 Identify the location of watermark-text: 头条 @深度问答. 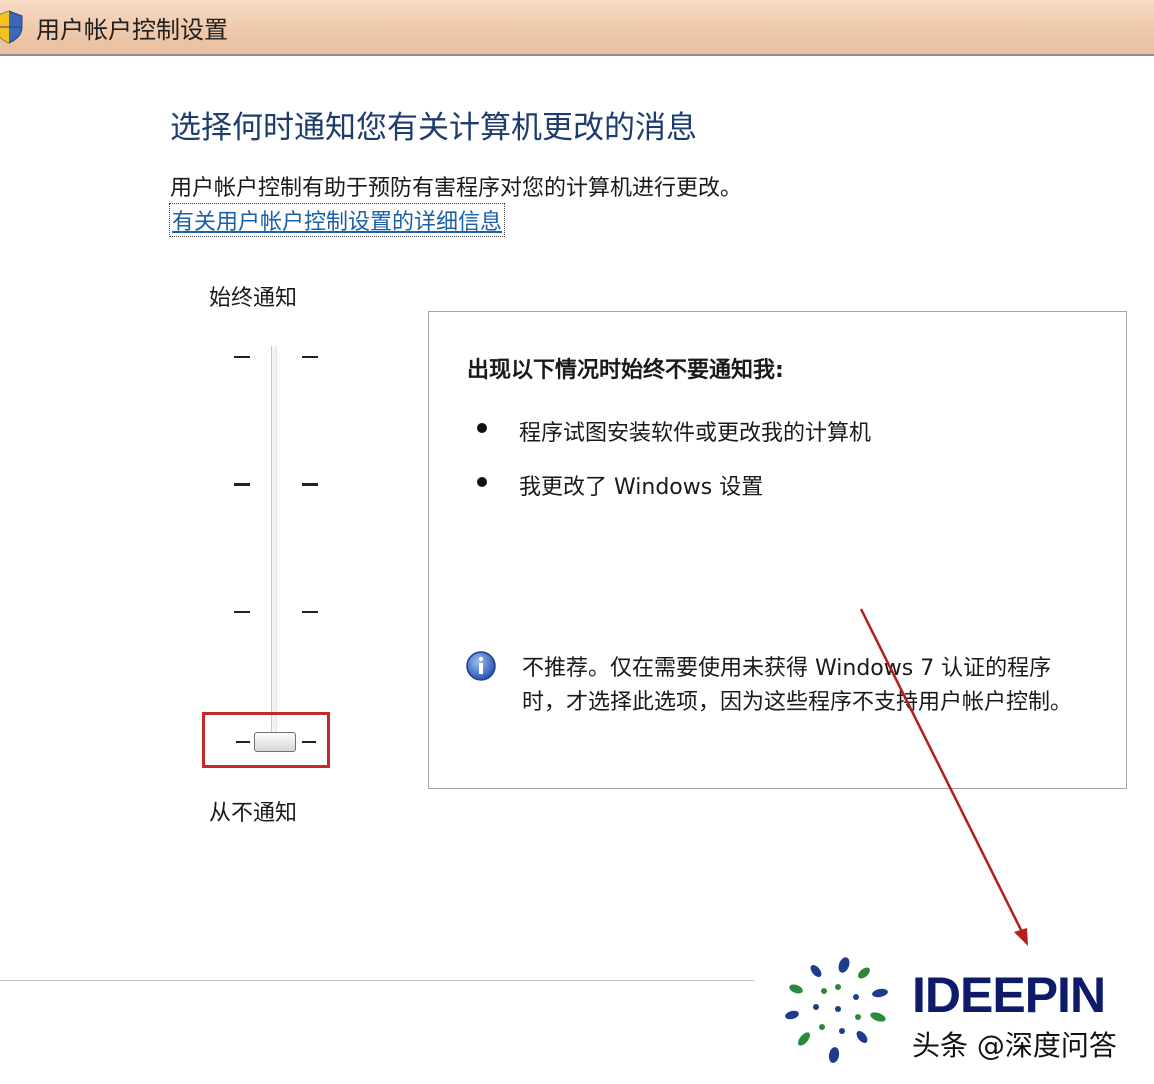
(1014, 1045).